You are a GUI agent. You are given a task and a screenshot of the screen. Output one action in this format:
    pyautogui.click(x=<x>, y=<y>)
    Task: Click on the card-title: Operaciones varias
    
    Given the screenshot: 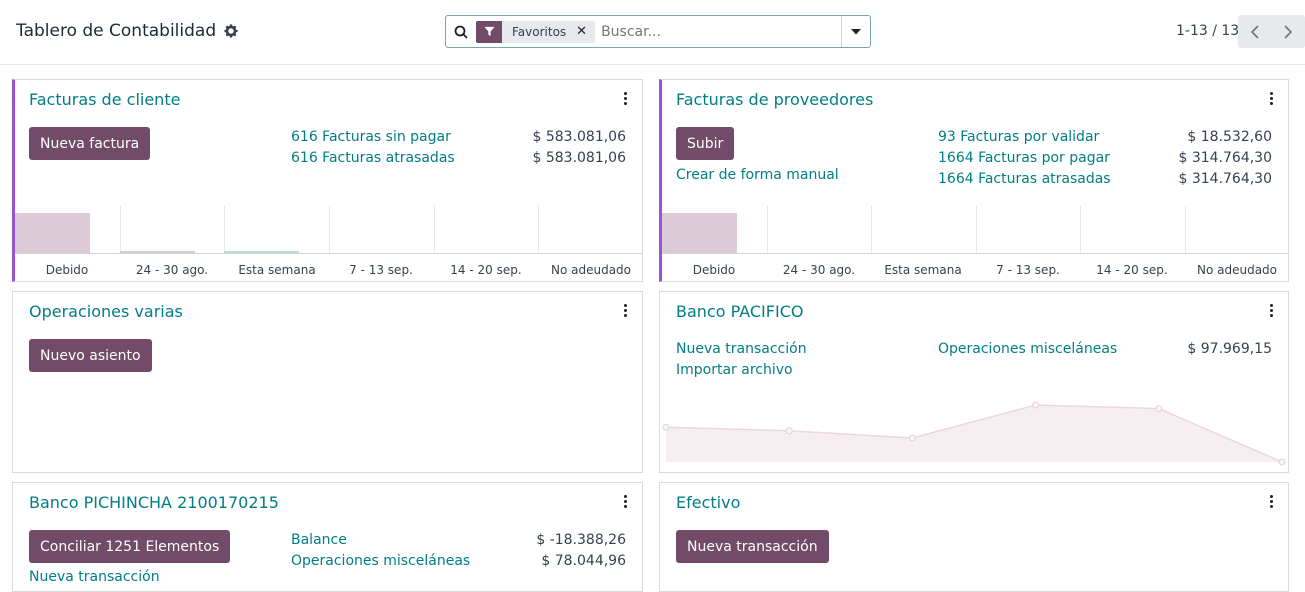 What is the action you would take?
    pyautogui.click(x=106, y=311)
    